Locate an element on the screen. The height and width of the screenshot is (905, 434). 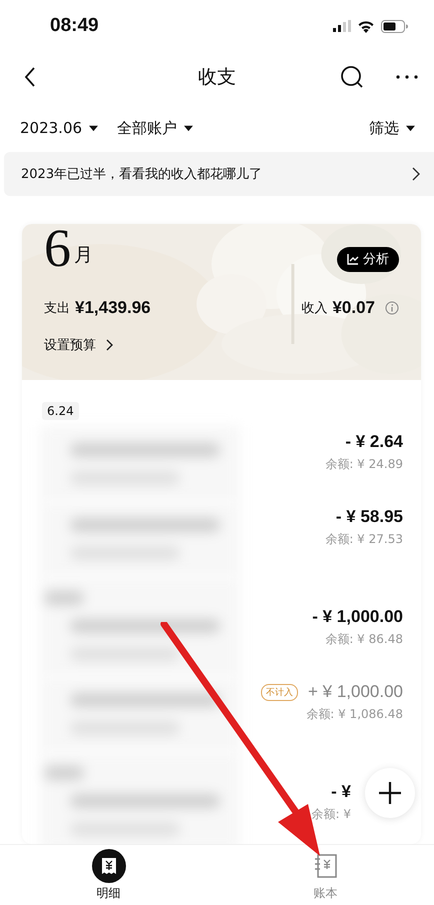
receipt-icon is located at coordinates (109, 865).